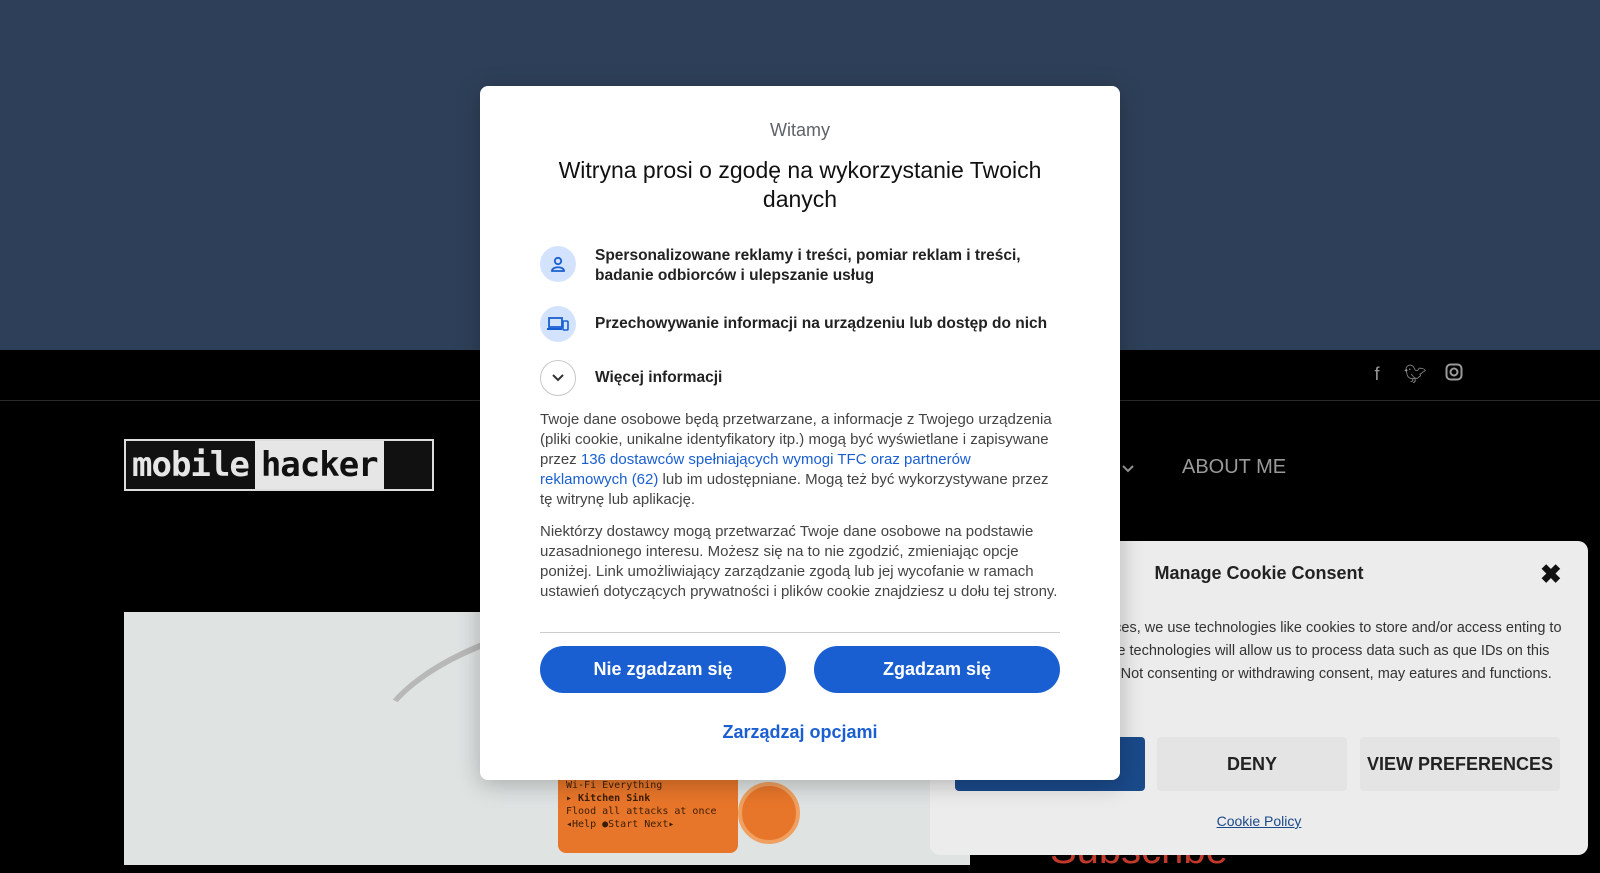 Image resolution: width=1600 pixels, height=873 pixels. I want to click on deny-button: Nie zgadzam się, so click(663, 669).